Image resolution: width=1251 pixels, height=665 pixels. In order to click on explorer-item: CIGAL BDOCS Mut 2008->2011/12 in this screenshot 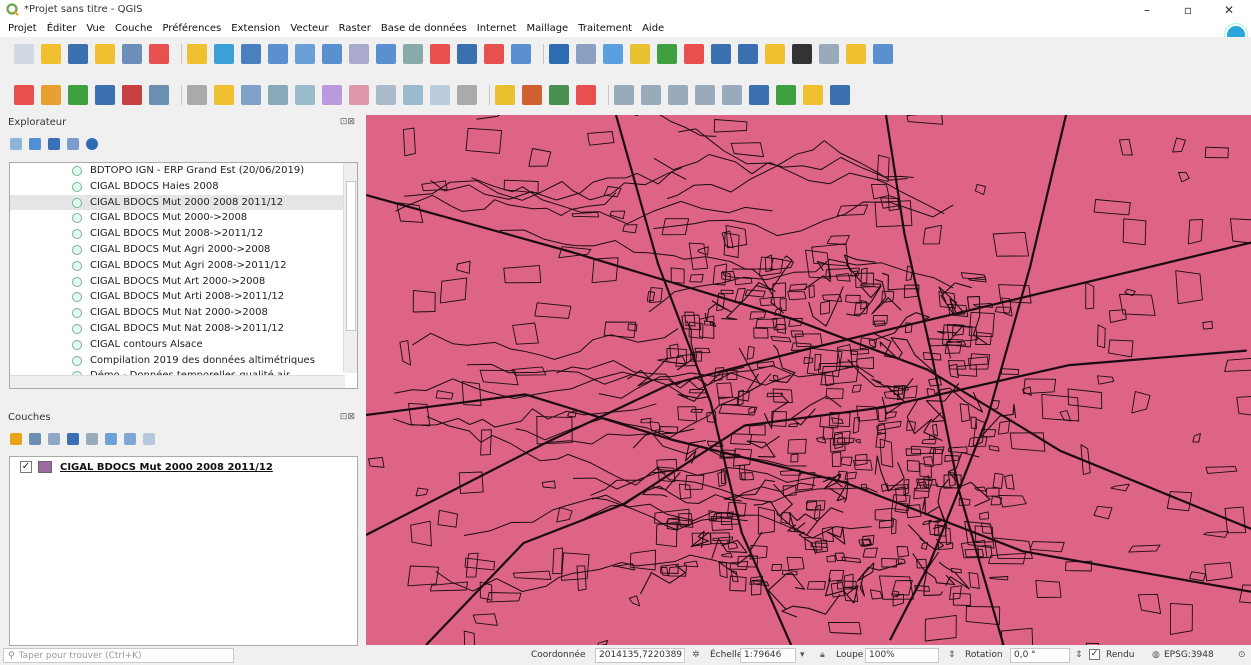, I will do `click(183, 234)`.